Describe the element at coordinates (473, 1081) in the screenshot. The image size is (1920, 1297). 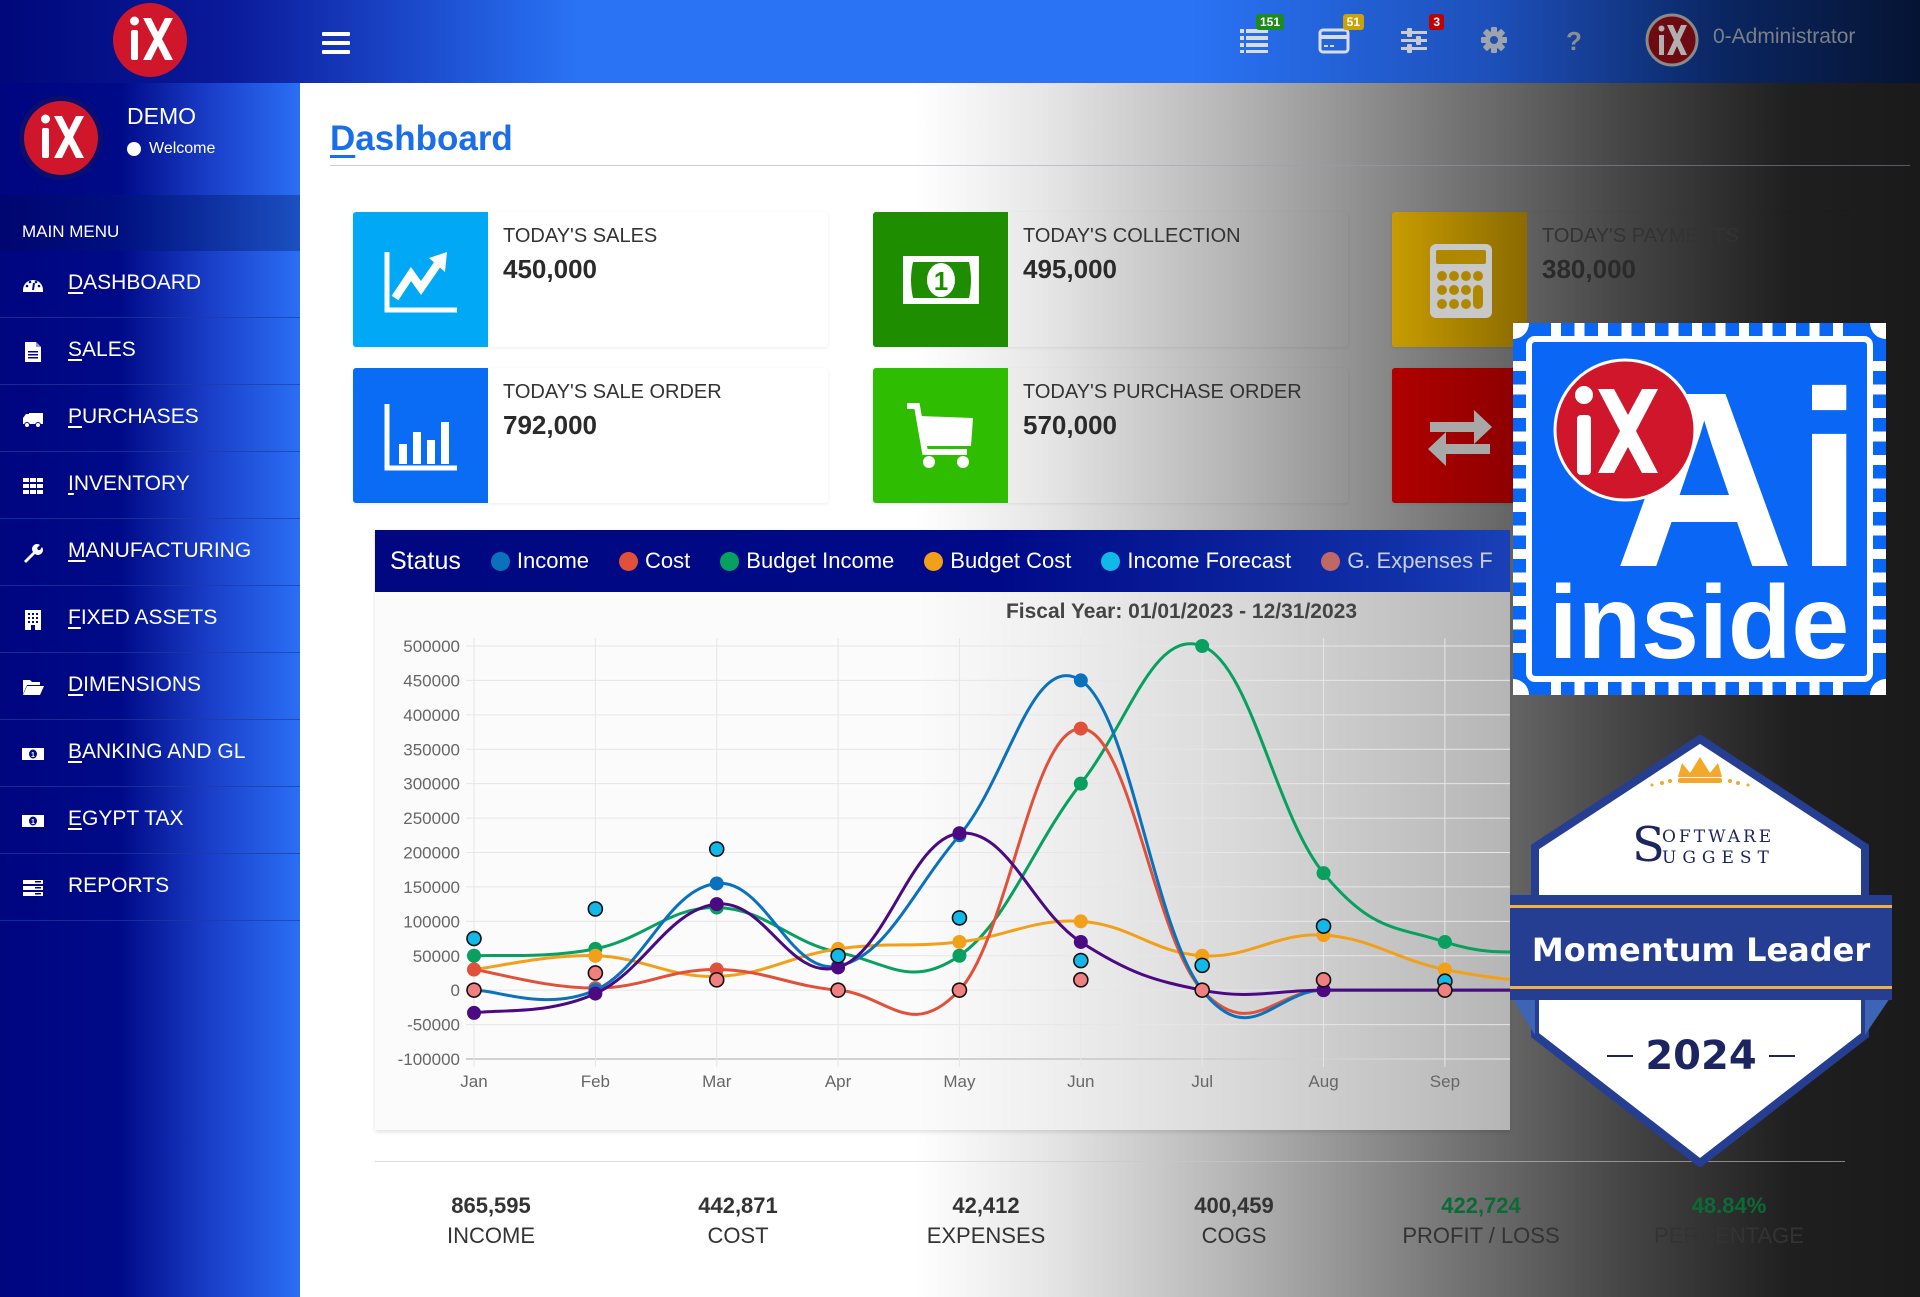
I see `x-tick-label: Jan` at that location.